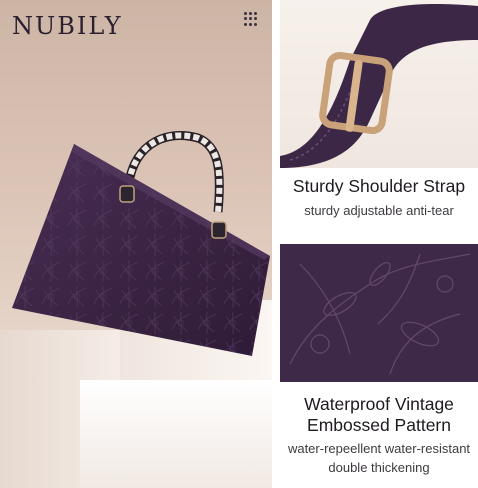 The height and width of the screenshot is (488, 478). What do you see at coordinates (379, 84) in the screenshot?
I see `strap-closeup-image` at bounding box center [379, 84].